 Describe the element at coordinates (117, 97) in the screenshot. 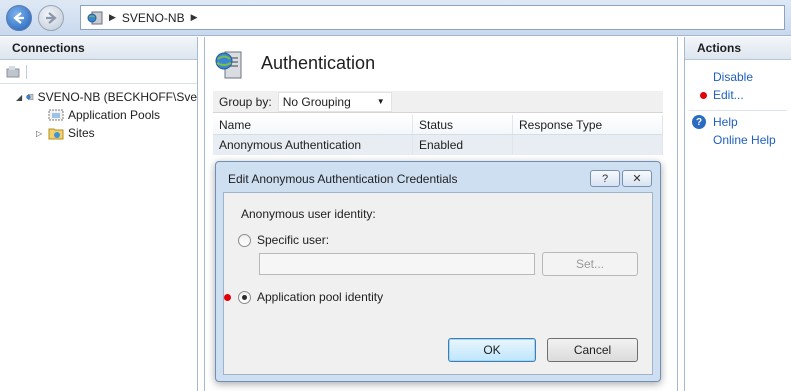

I see `tree-item-server-label: SVENO-NB (BECKHOFF\Sve` at that location.